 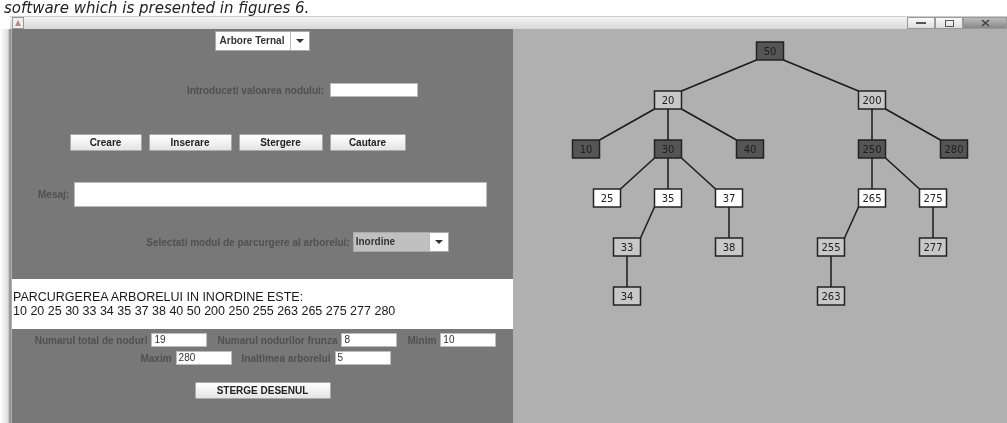 What do you see at coordinates (262, 390) in the screenshot?
I see `clear-drawing-button: STERGE DESENUL` at bounding box center [262, 390].